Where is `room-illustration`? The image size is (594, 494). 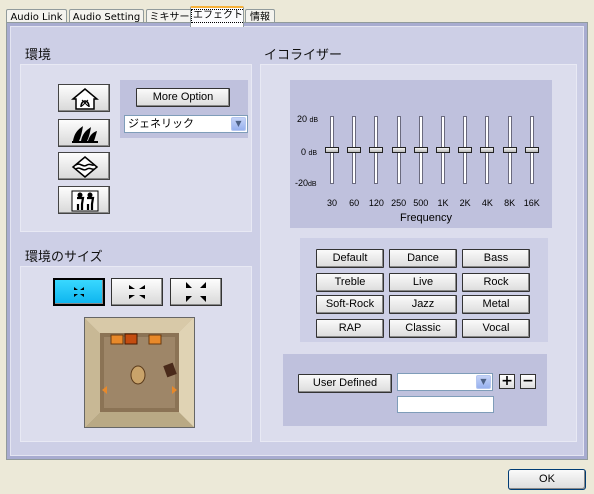 room-illustration is located at coordinates (139, 372).